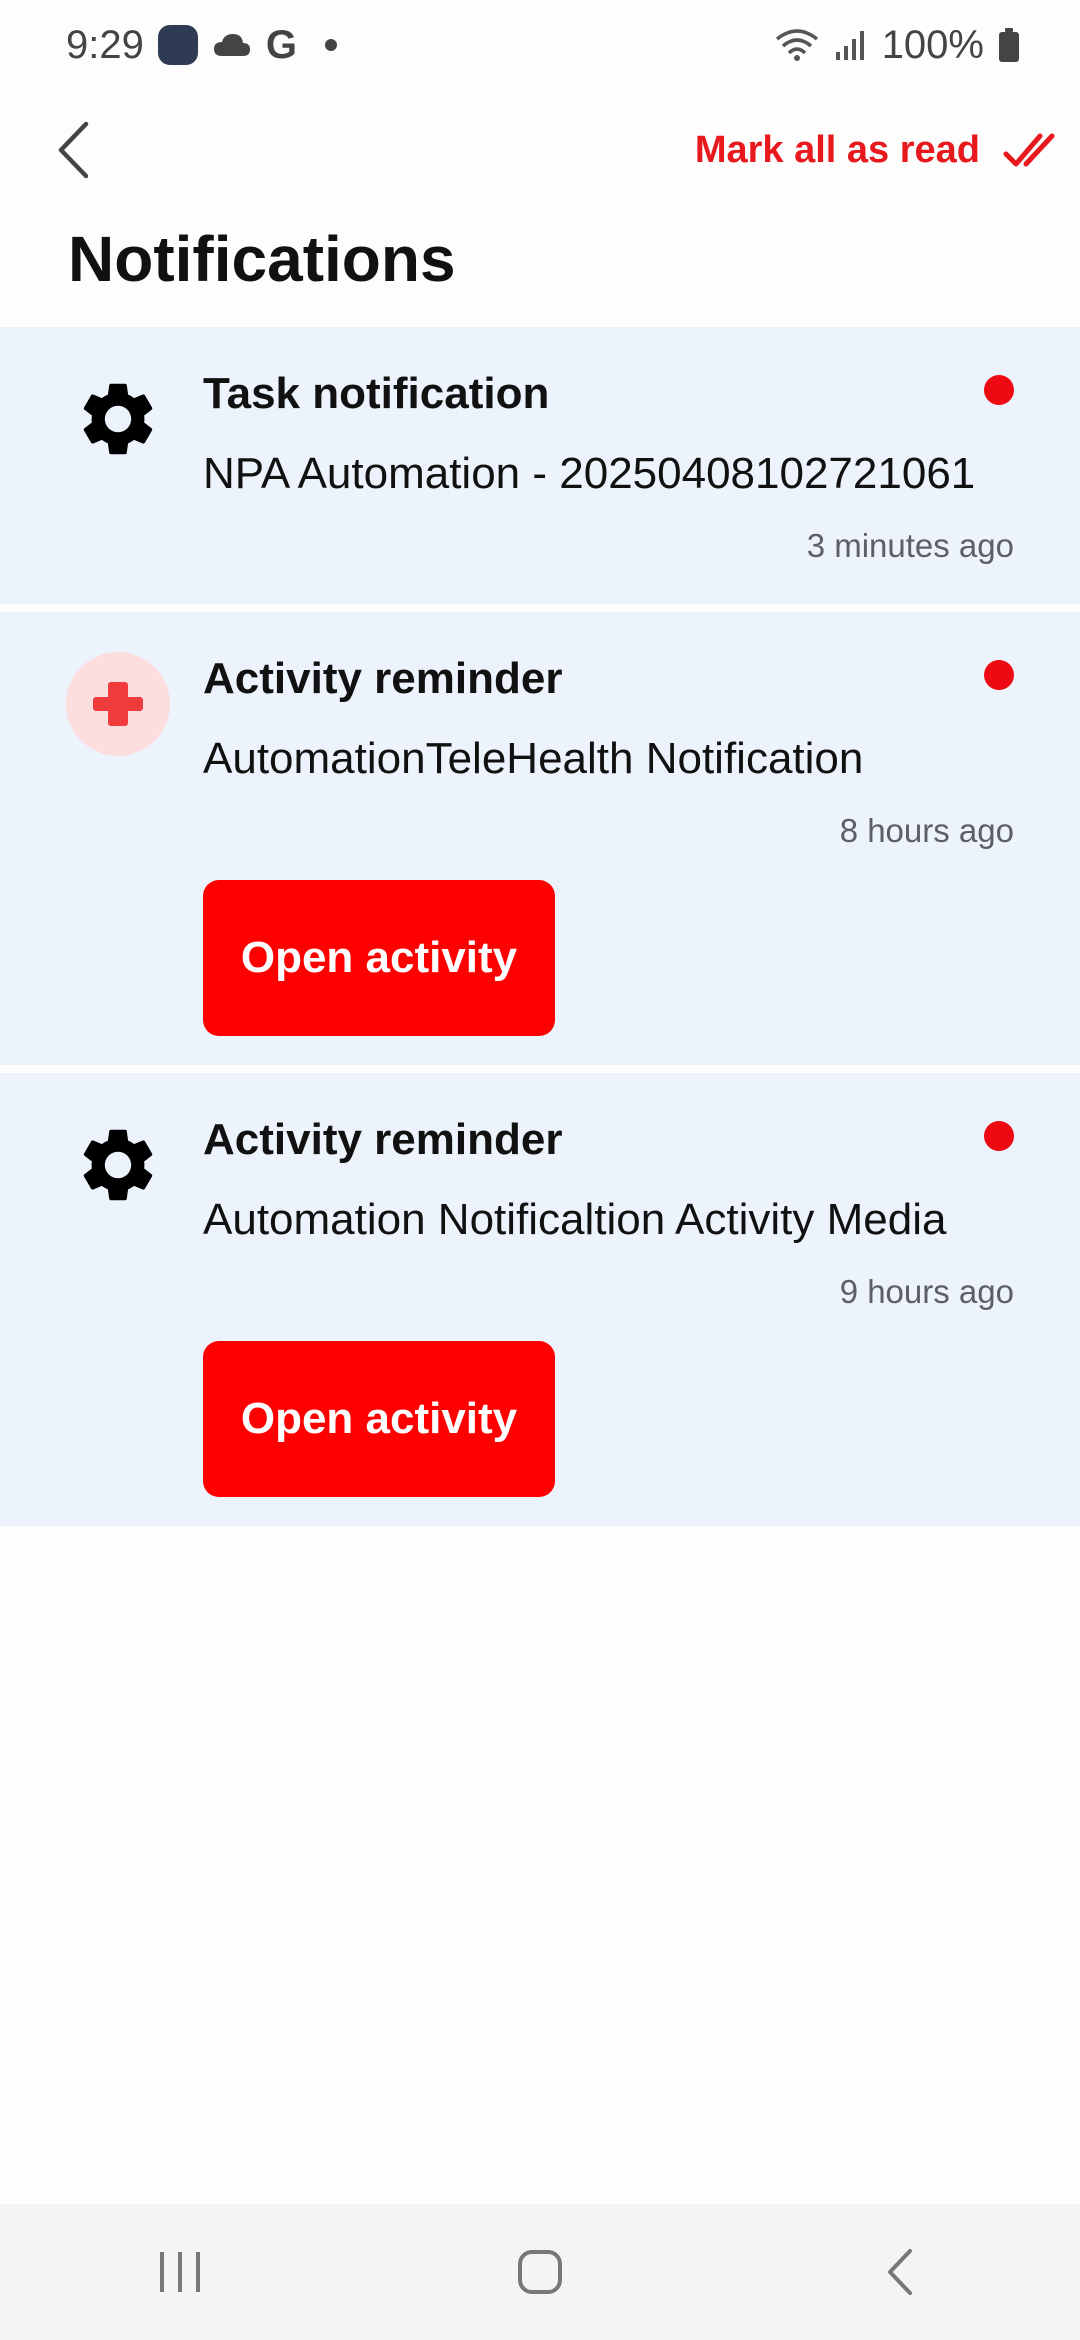 The height and width of the screenshot is (2340, 1080). I want to click on notification-body: AutomationTeleHealth Notification, so click(533, 758).